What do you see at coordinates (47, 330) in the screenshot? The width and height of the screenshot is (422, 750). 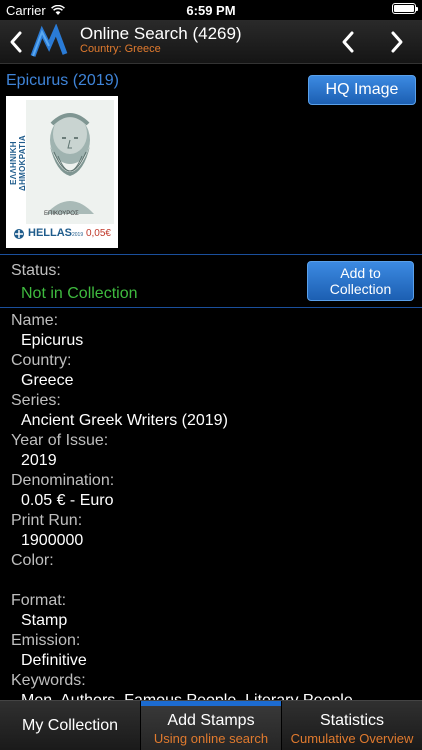 I see `detail-name: Name: Epicurus` at bounding box center [47, 330].